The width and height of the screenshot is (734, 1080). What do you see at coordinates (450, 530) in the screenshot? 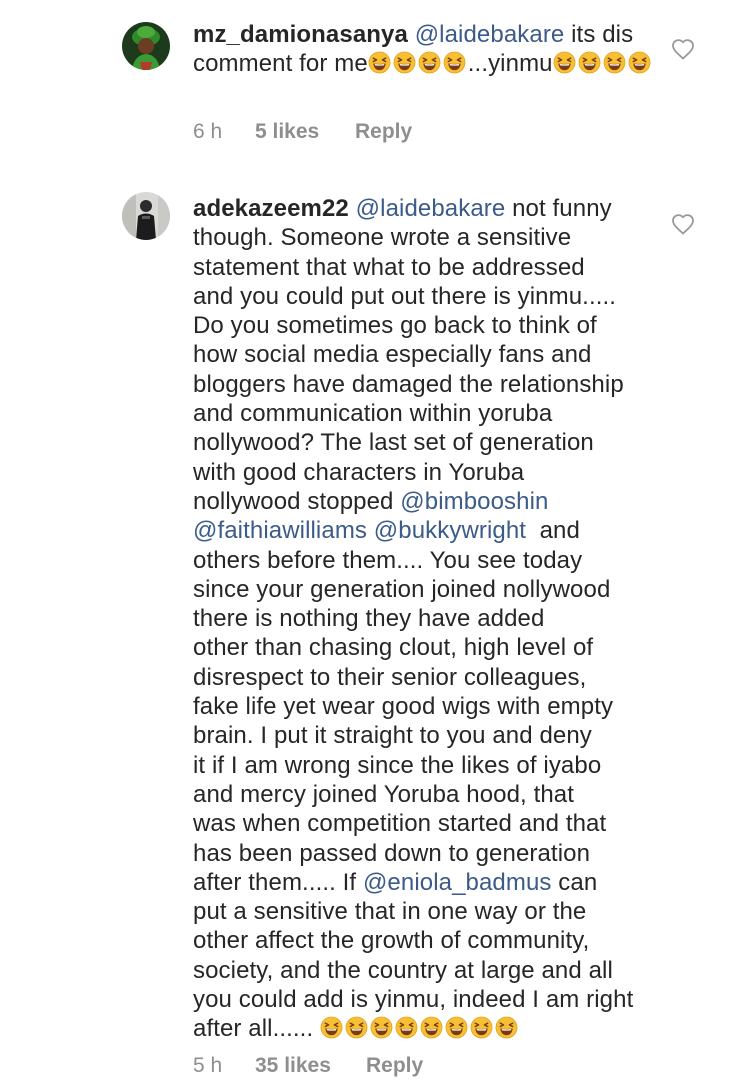
I see `mention-link: @bukkywright` at bounding box center [450, 530].